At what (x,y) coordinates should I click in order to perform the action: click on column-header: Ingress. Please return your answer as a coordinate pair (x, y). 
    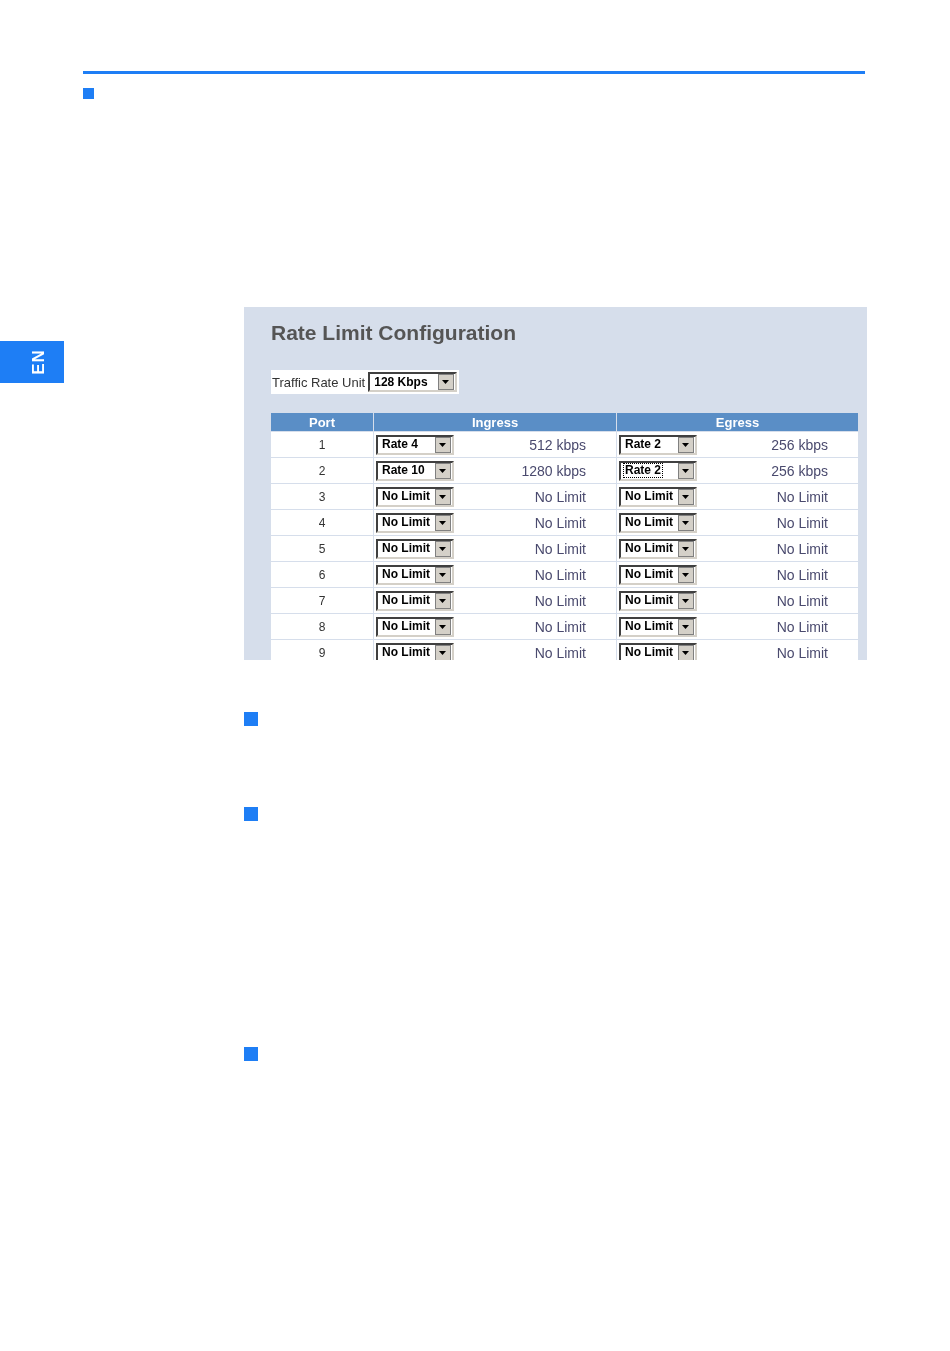
    Looking at the image, I should click on (495, 422).